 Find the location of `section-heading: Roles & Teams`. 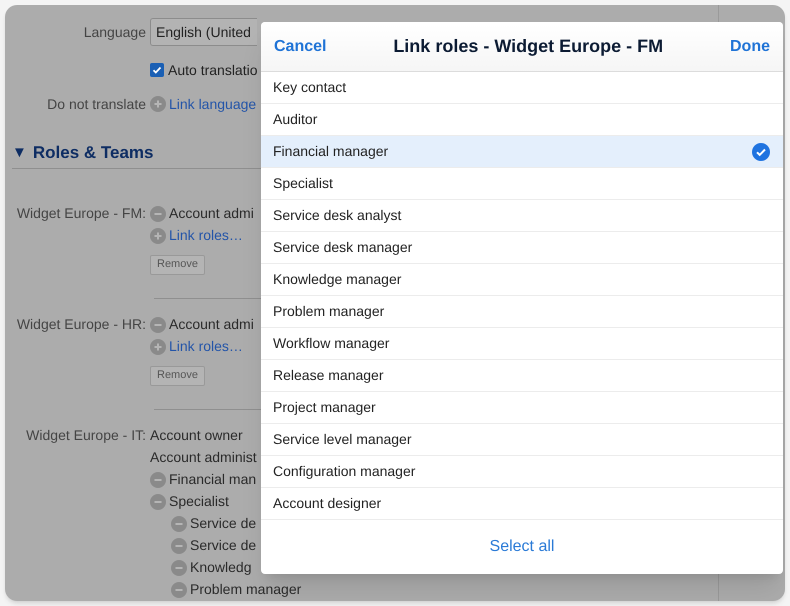

section-heading: Roles & Teams is located at coordinates (93, 153).